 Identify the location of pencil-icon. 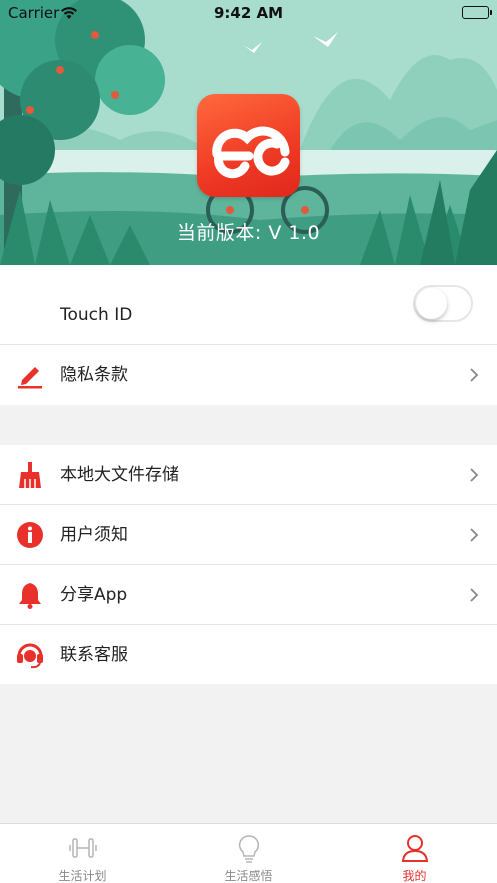
(30, 375).